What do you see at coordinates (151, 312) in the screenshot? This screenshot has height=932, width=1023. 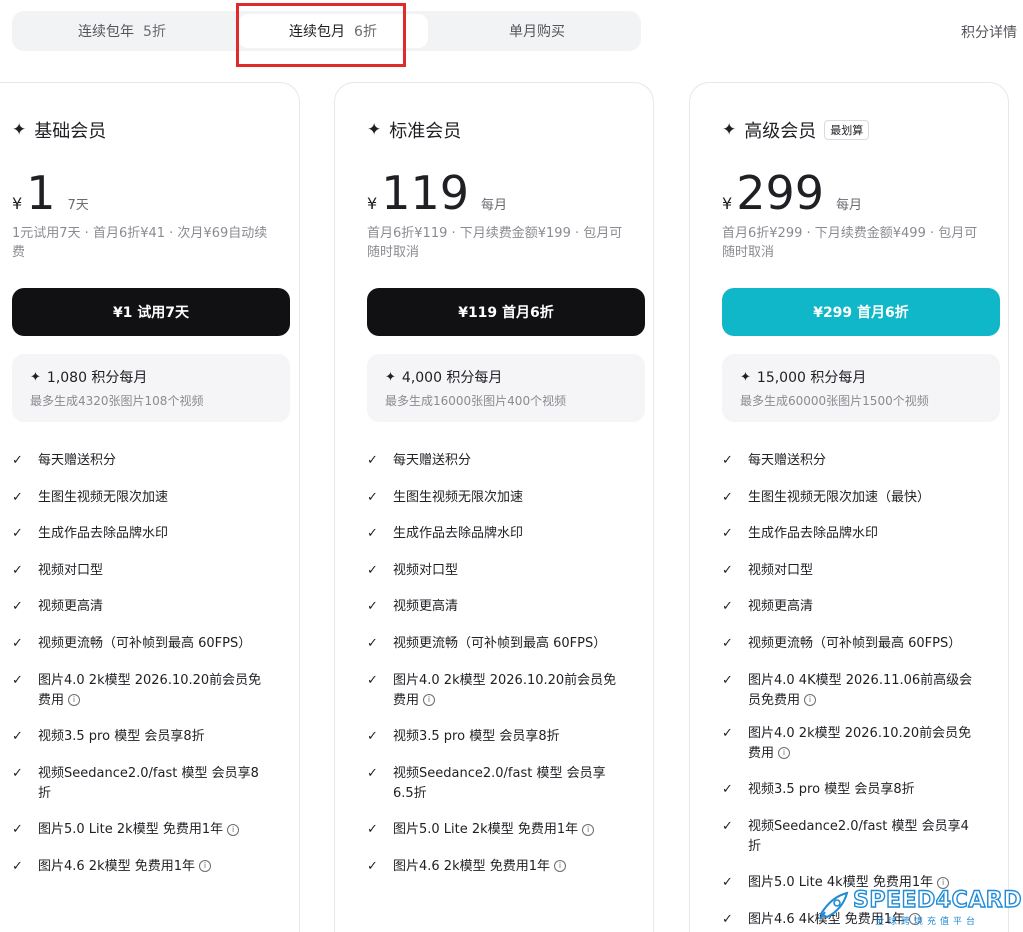 I see `subscribe-button: ¥1 试用7天` at bounding box center [151, 312].